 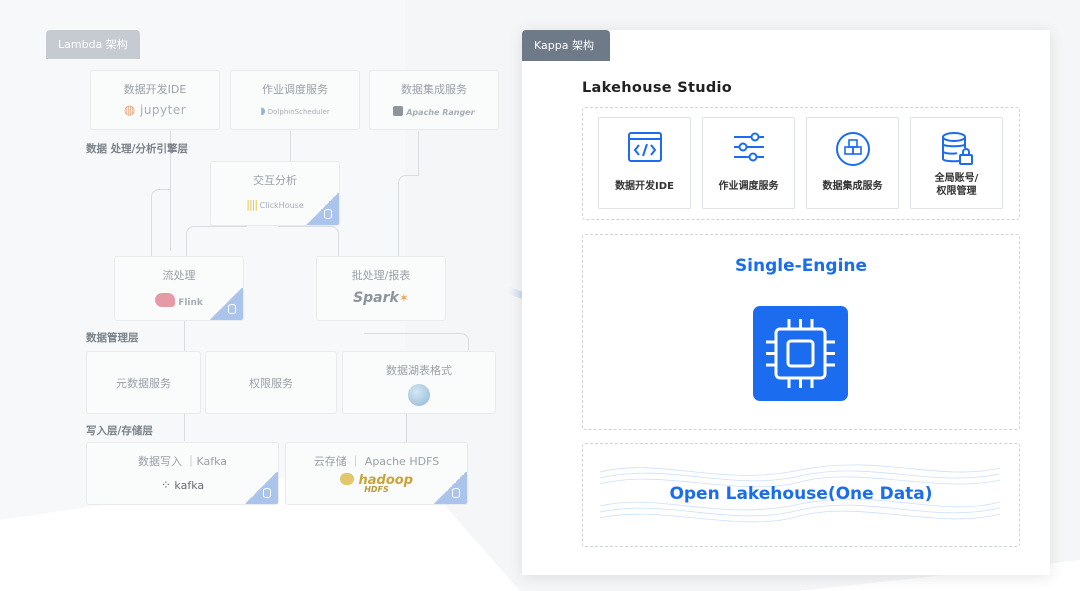 I want to click on permission-service-title: 权限服务, so click(x=271, y=383).